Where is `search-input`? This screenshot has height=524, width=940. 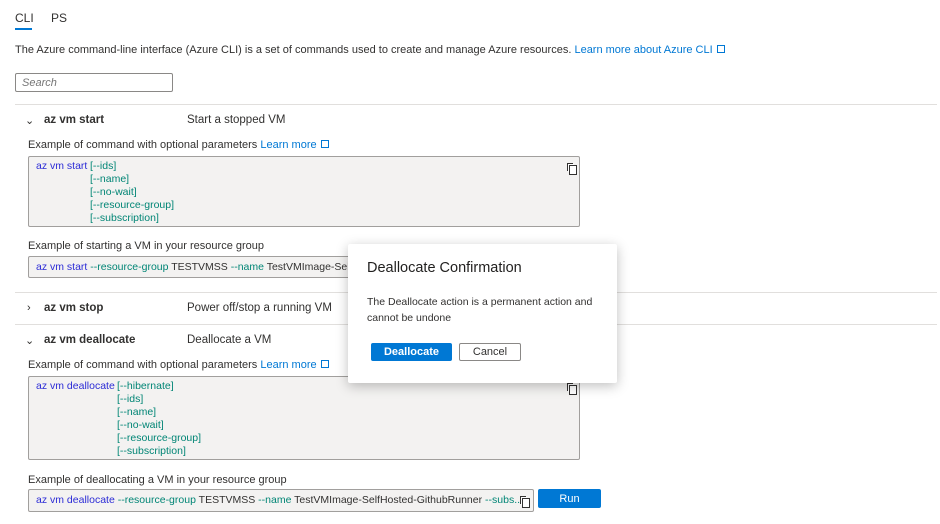 search-input is located at coordinates (94, 82).